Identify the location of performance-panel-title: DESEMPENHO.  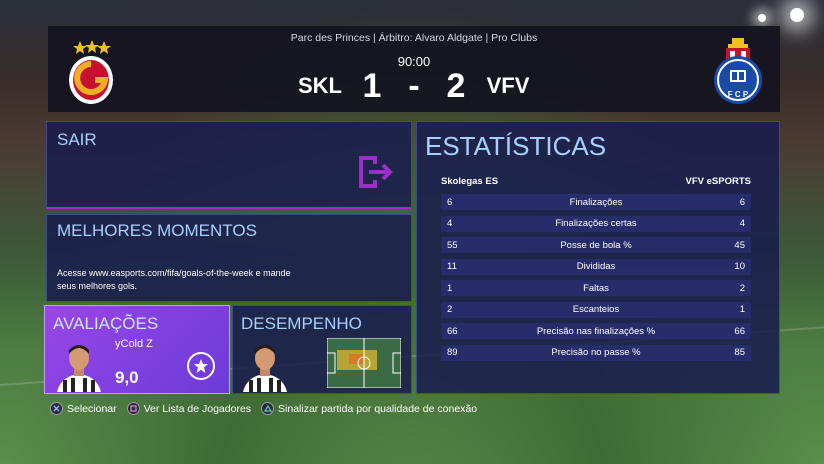
(301, 323).